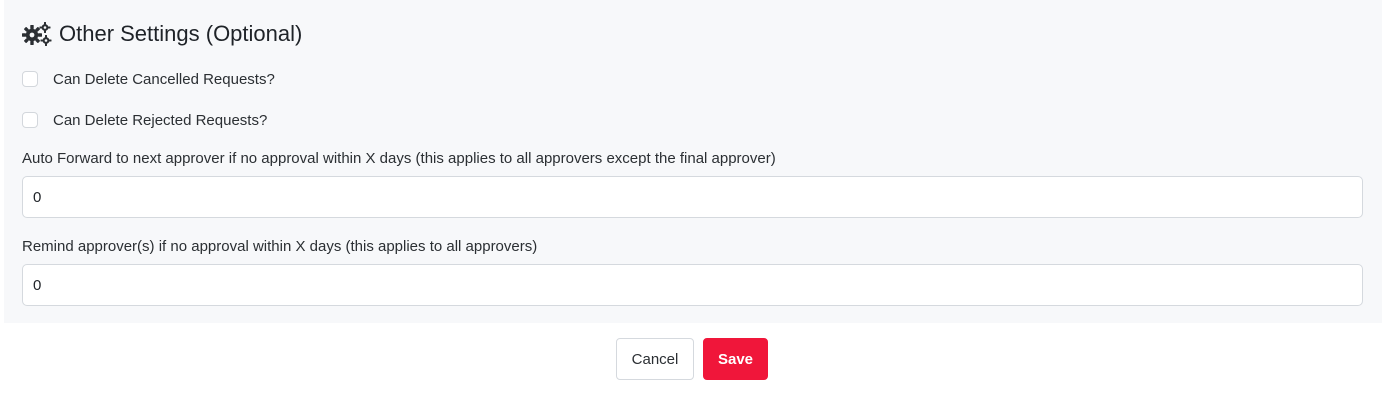  What do you see at coordinates (160, 120) in the screenshot?
I see `delete-rejected-label: Can Delete Rejected Requests?` at bounding box center [160, 120].